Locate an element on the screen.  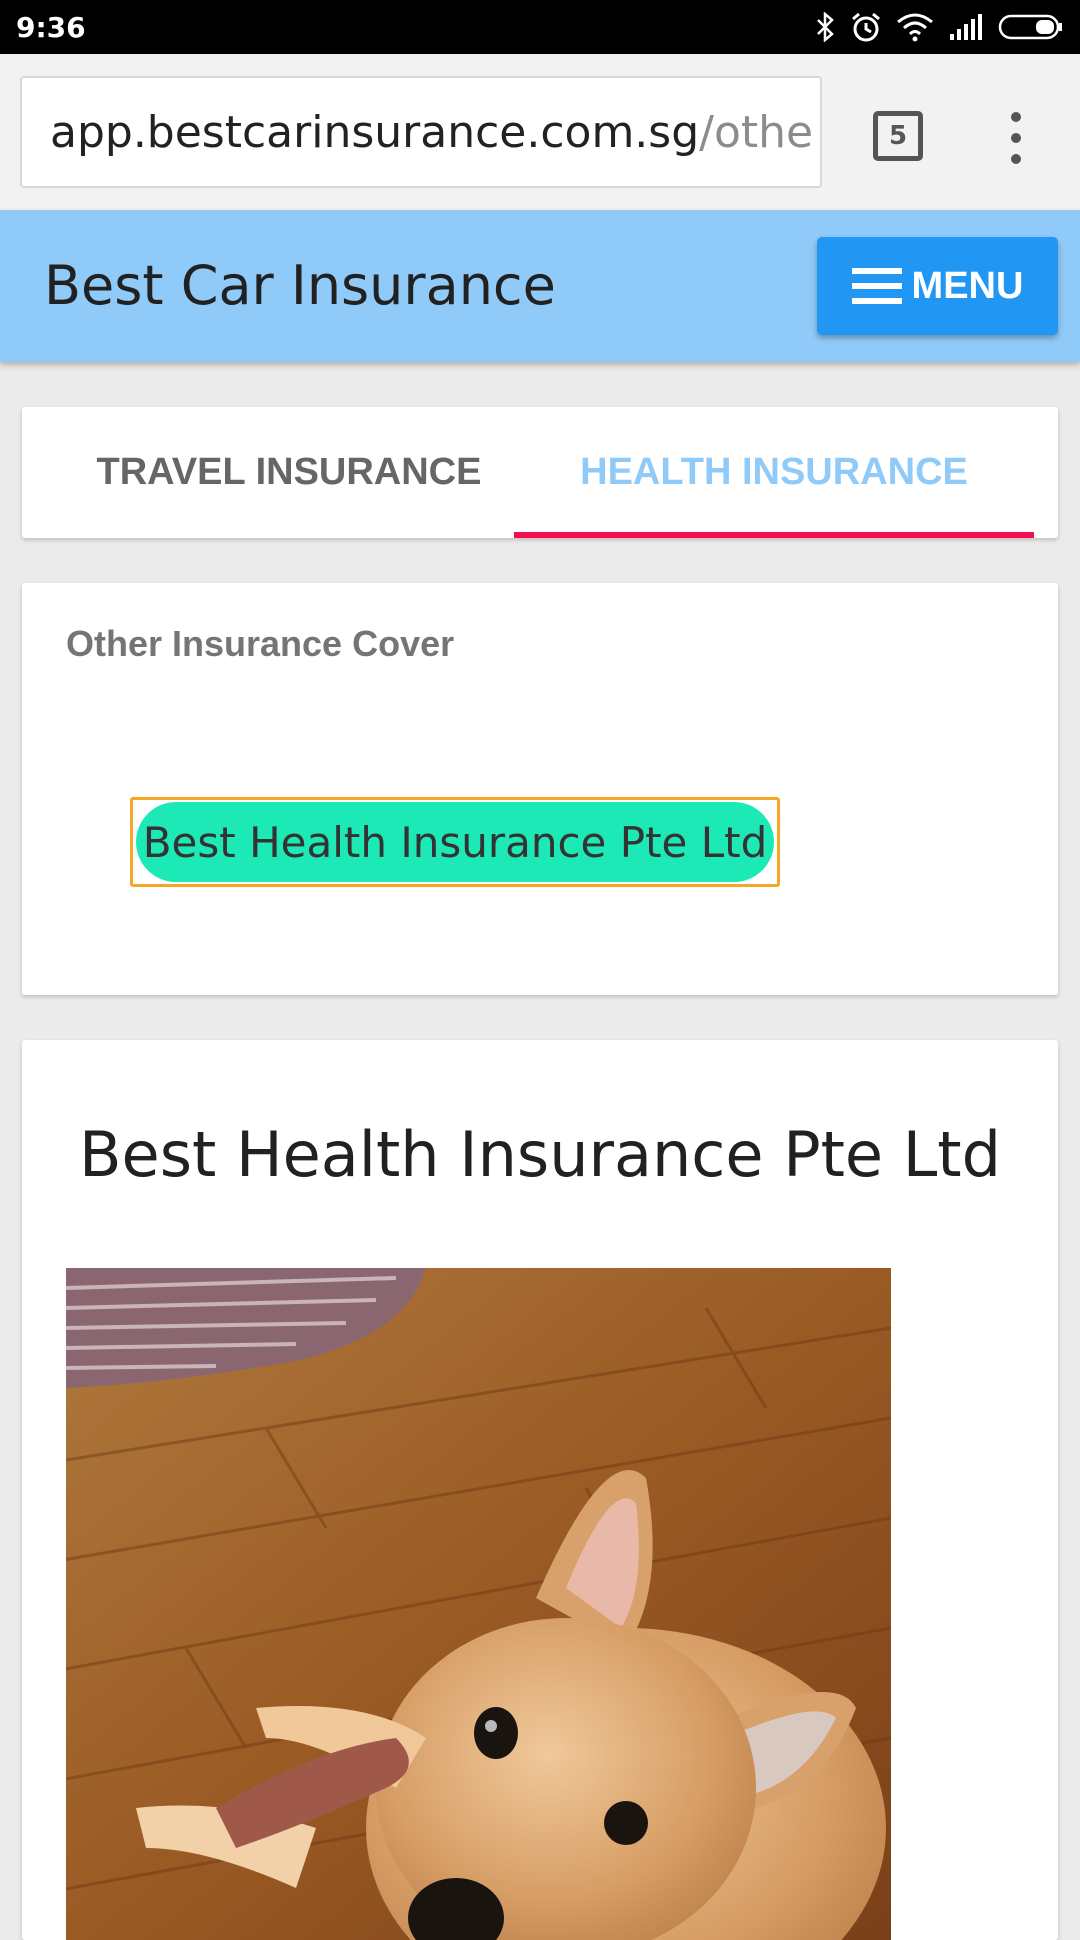
url-path: /othe is located at coordinates (756, 132).